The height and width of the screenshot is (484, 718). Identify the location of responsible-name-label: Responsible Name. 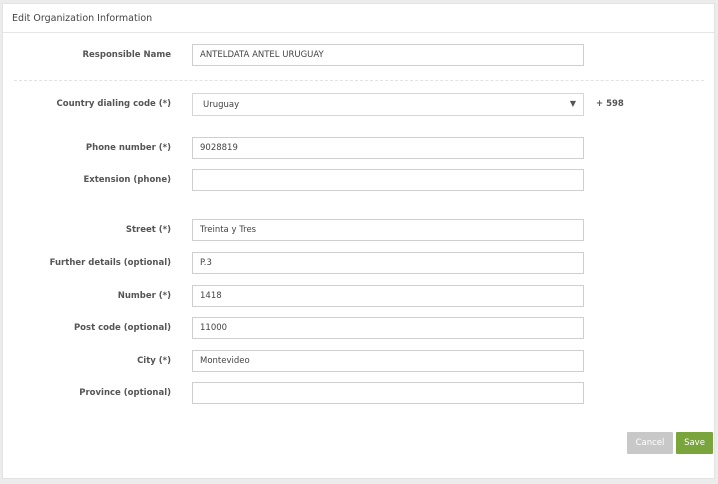
(126, 55).